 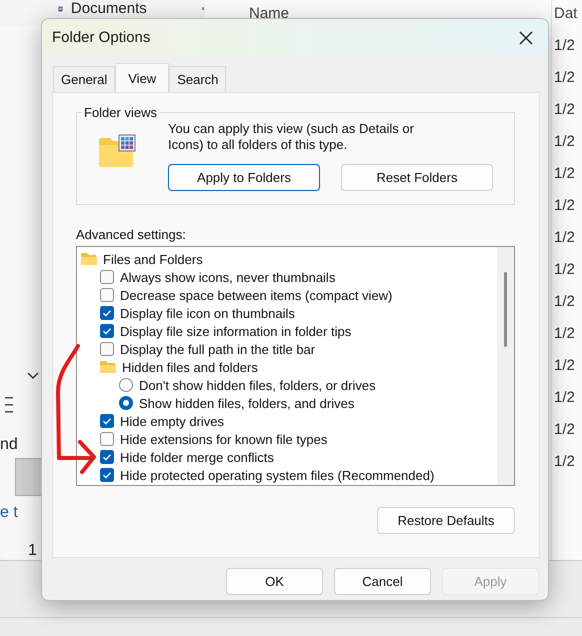 I want to click on option-label: Don't show hidden files, folders, or drives, so click(x=257, y=385).